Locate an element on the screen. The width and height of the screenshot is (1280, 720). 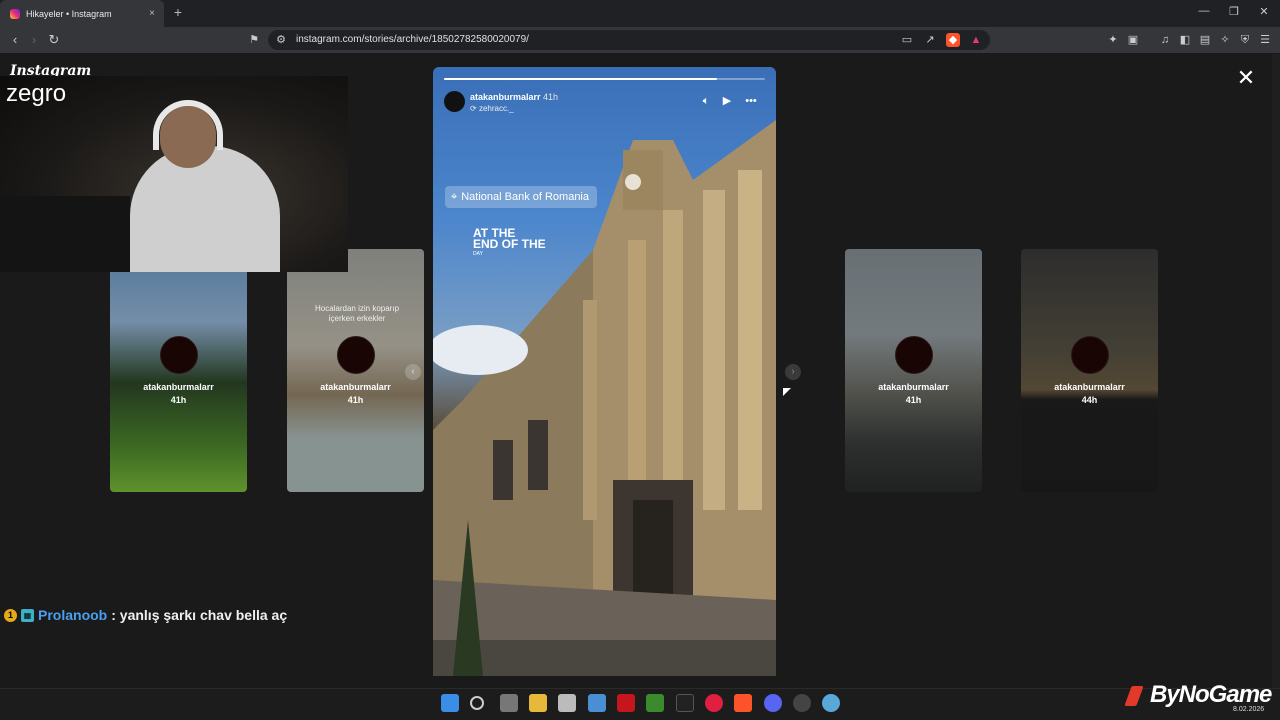
webcam-person is located at coordinates (205, 209).